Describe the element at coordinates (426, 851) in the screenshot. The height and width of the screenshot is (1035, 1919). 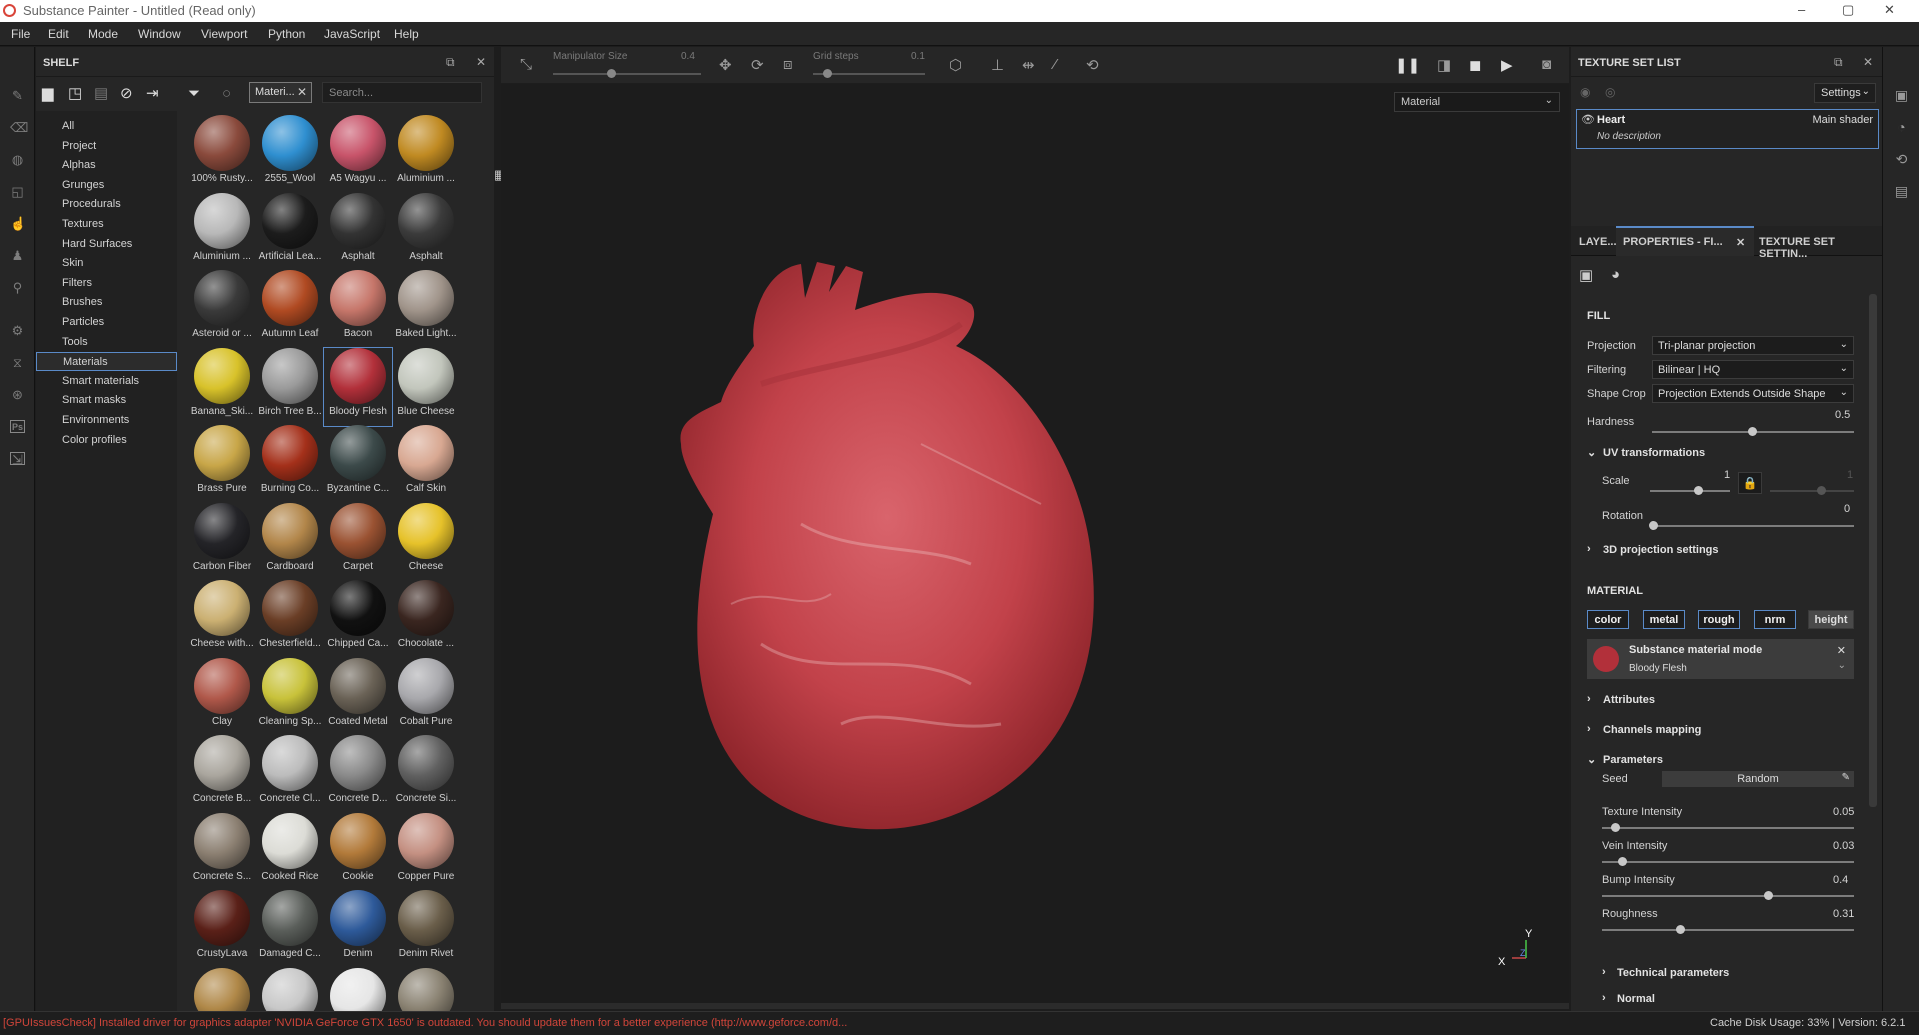
I see `material-tile: Copper Pure` at that location.